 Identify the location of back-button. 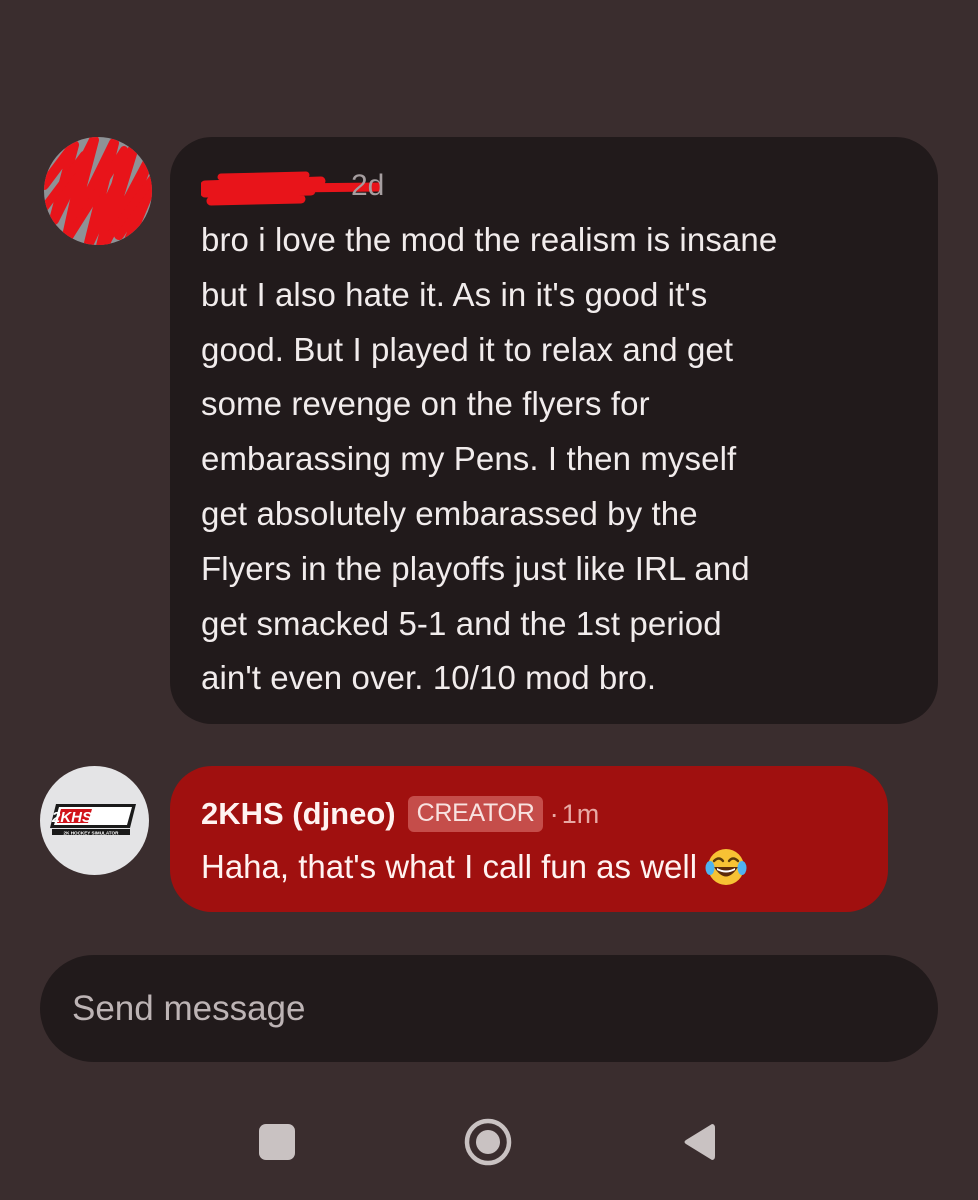
(699, 1142).